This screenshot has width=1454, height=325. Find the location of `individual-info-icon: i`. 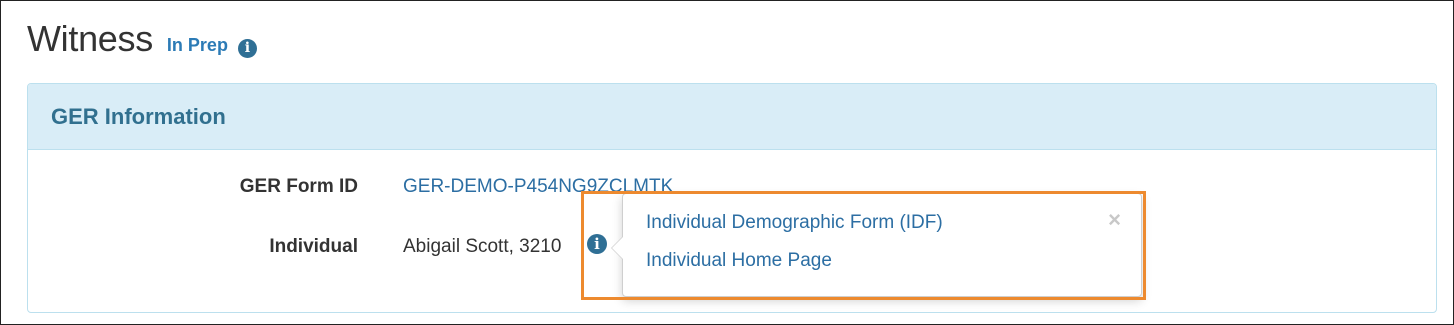

individual-info-icon: i is located at coordinates (597, 244).